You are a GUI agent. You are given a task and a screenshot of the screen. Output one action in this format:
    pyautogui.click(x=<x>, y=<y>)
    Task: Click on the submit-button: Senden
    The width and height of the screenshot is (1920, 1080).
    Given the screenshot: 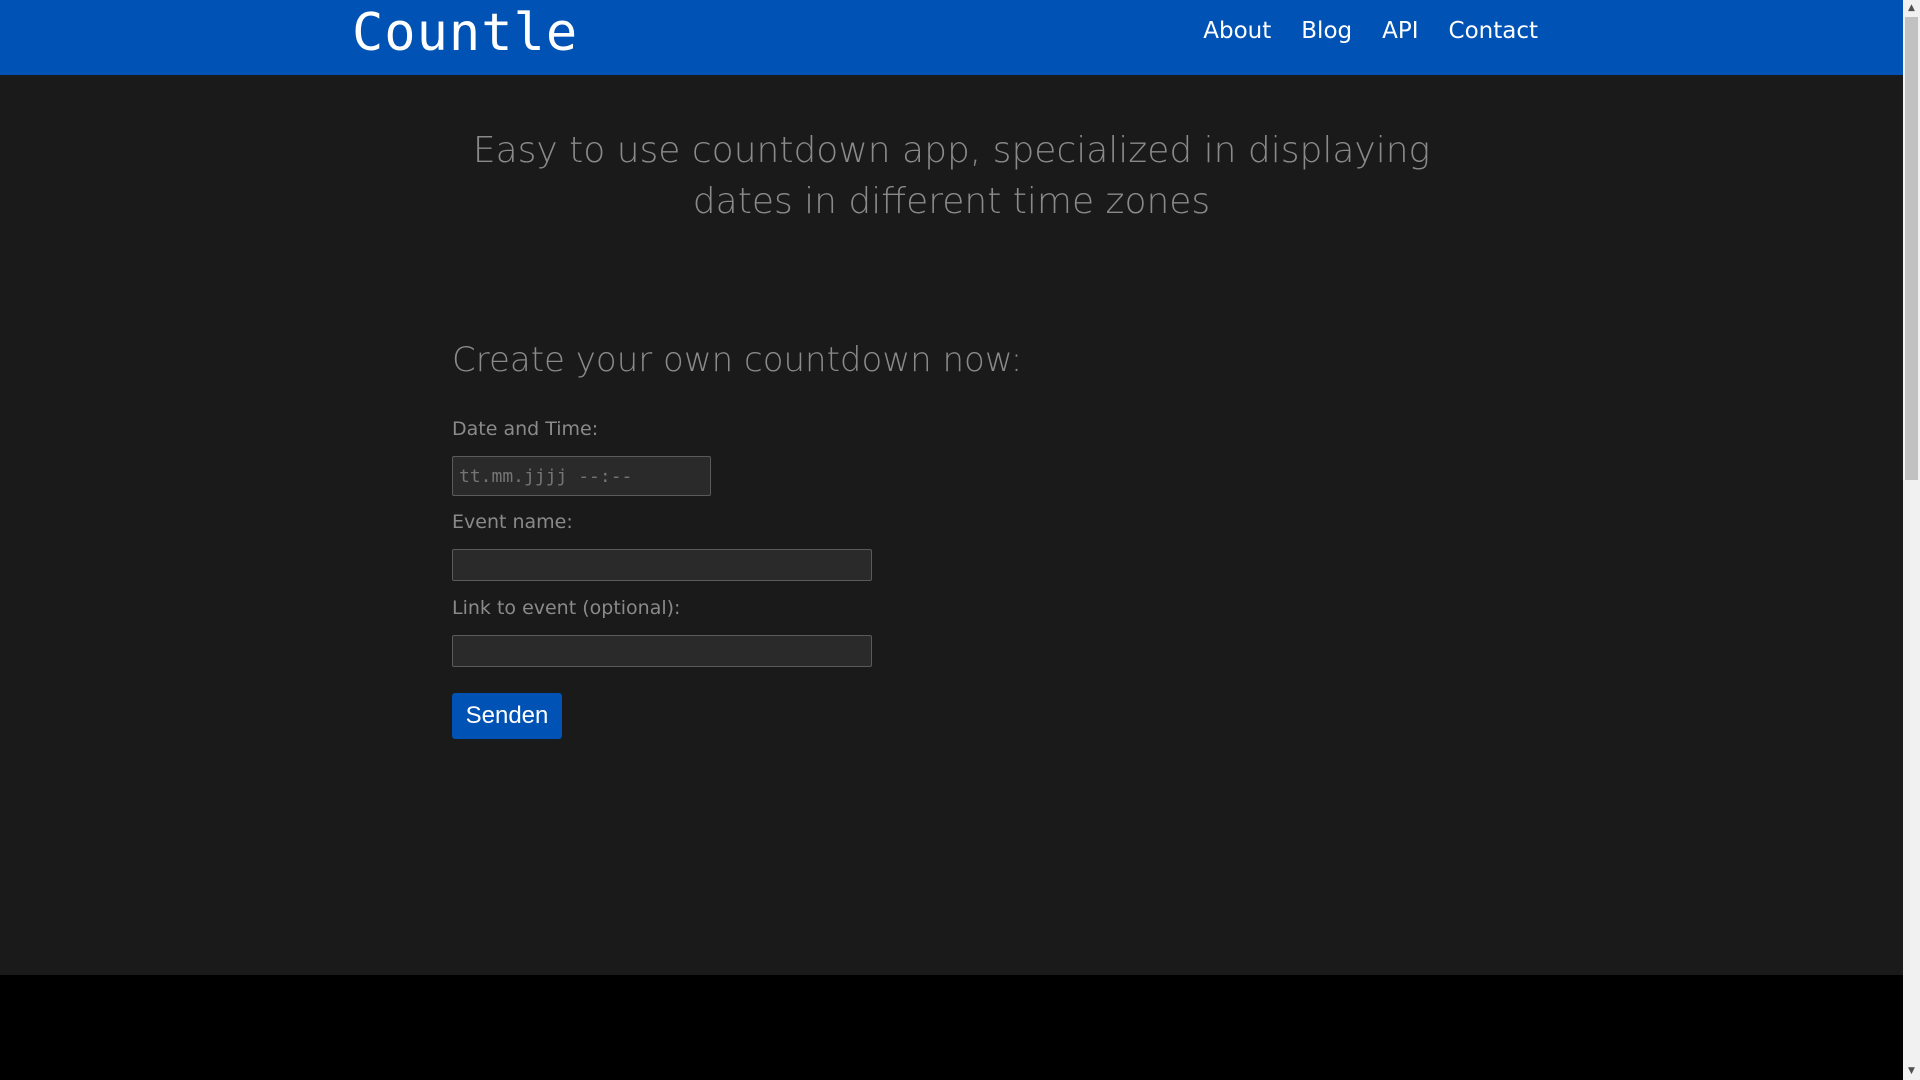 What is the action you would take?
    pyautogui.click(x=507, y=716)
    